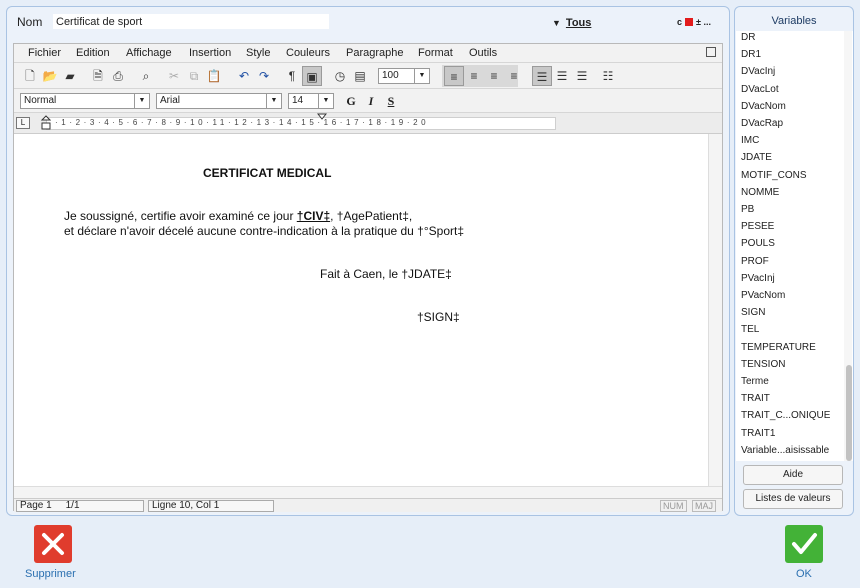 The image size is (860, 588). What do you see at coordinates (44, 53) in the screenshot?
I see `menu-fichier: Fichier` at bounding box center [44, 53].